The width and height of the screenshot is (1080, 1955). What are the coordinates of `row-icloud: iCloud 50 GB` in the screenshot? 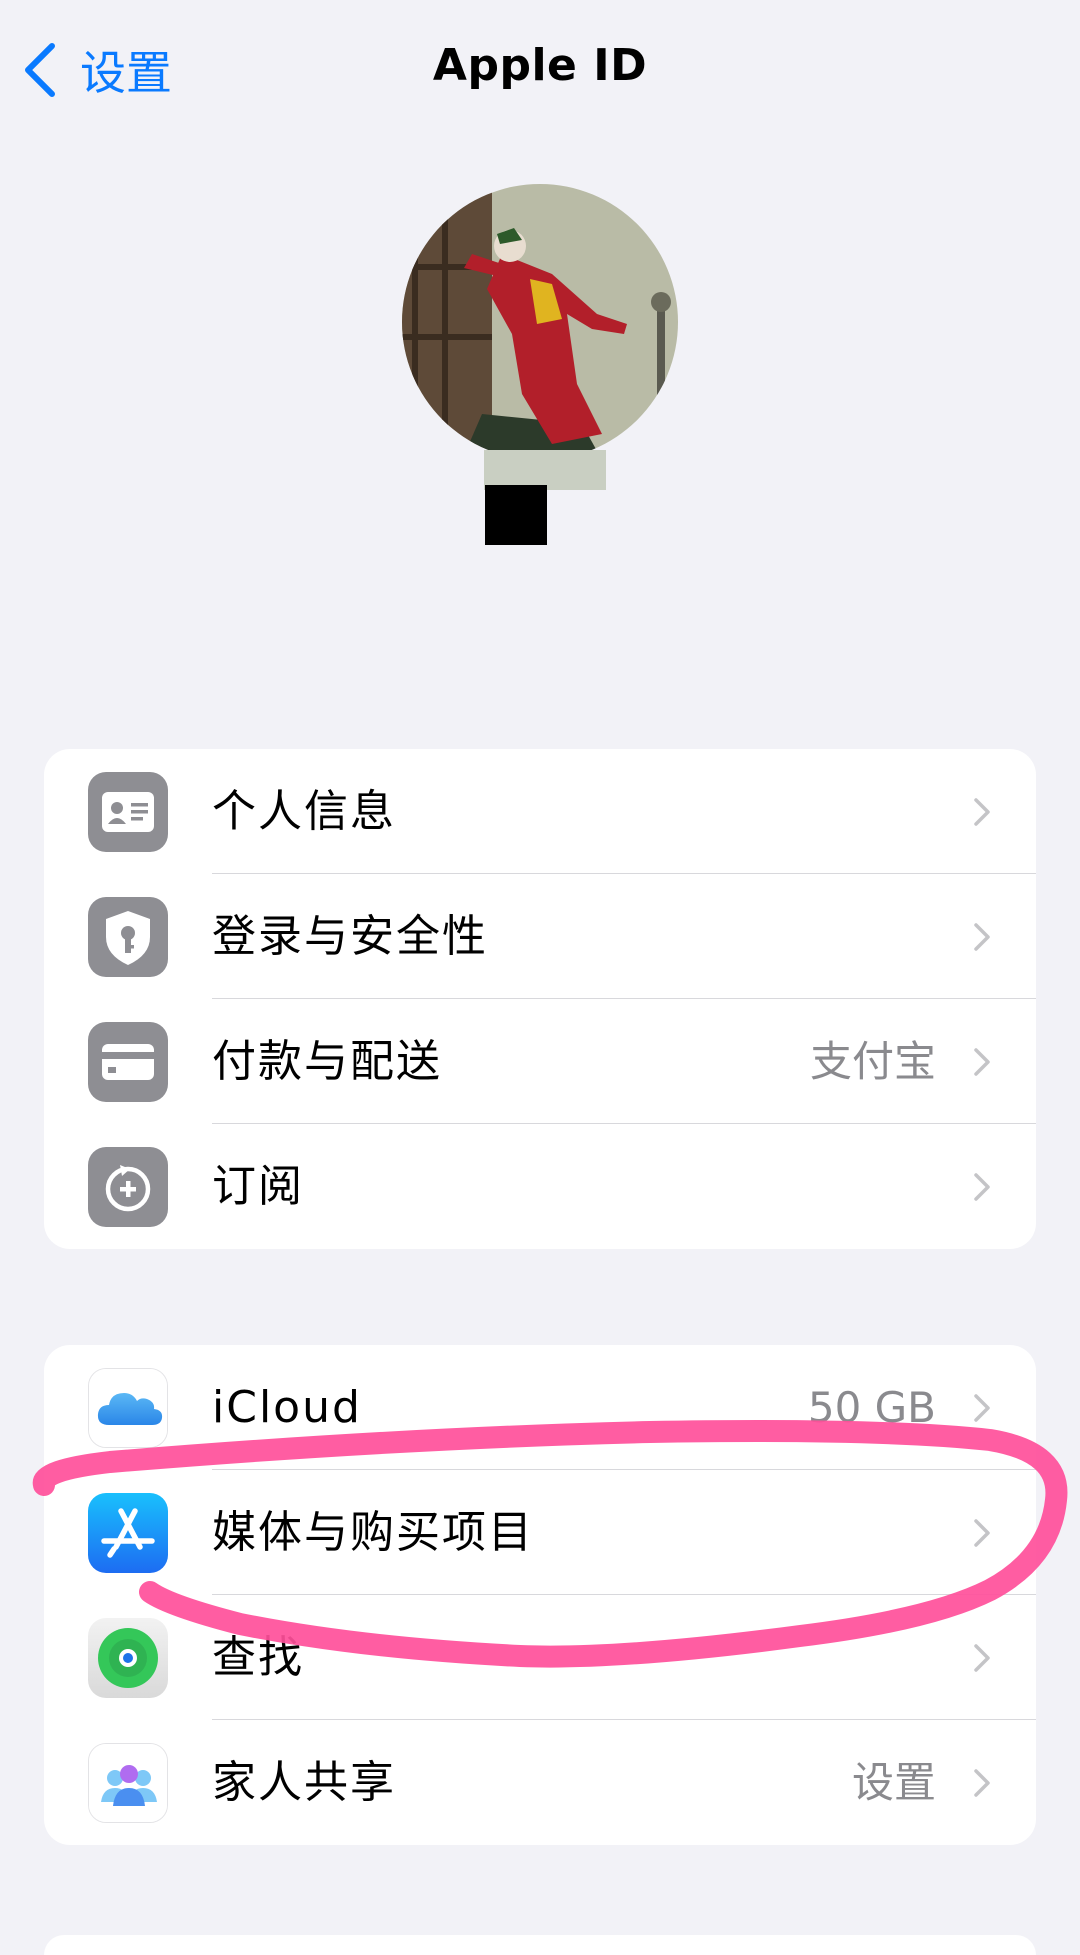 It's located at (540, 1407).